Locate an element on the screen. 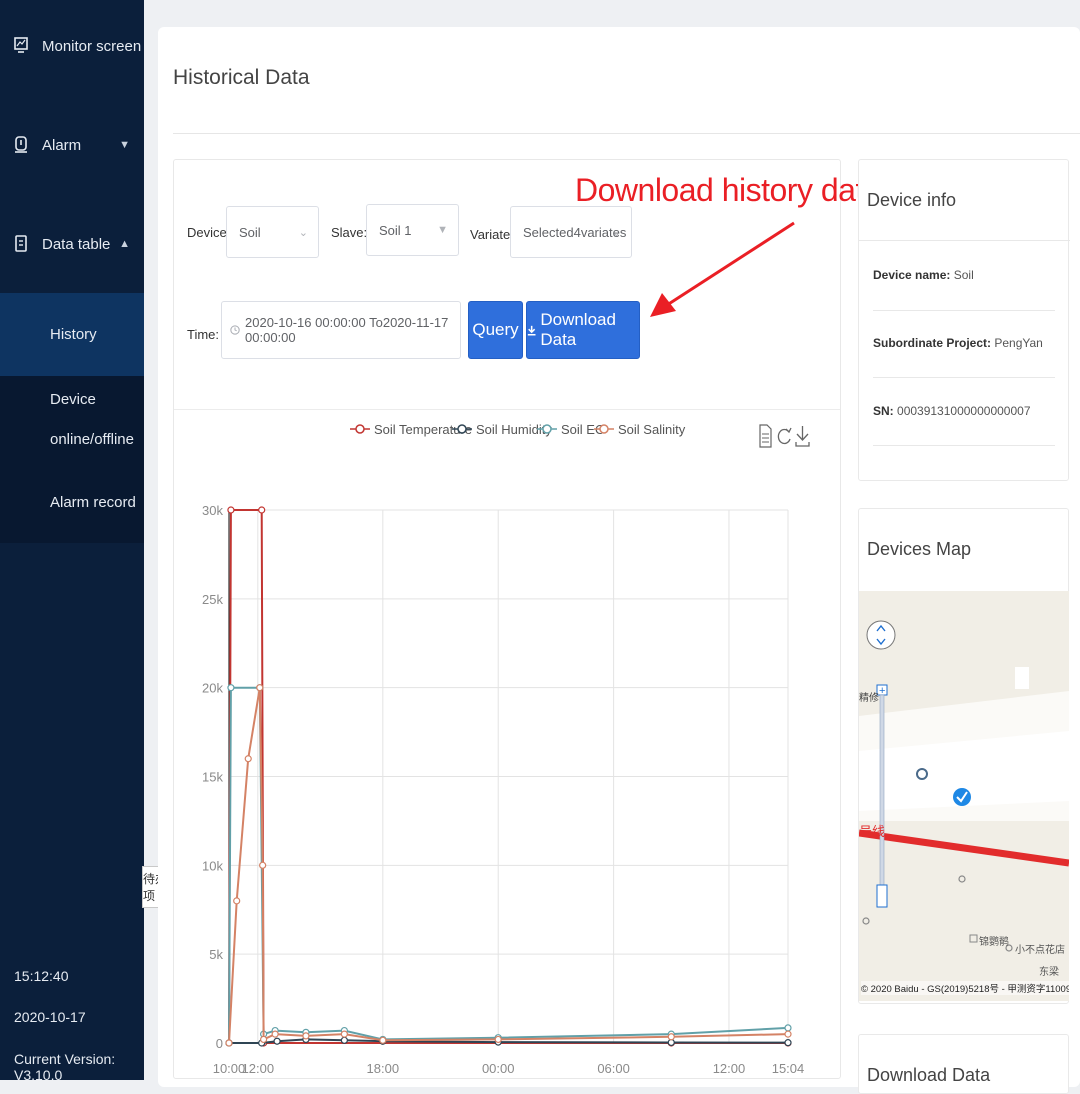 This screenshot has height=1094, width=1080. x-tick-label: 15:04 is located at coordinates (788, 1068).